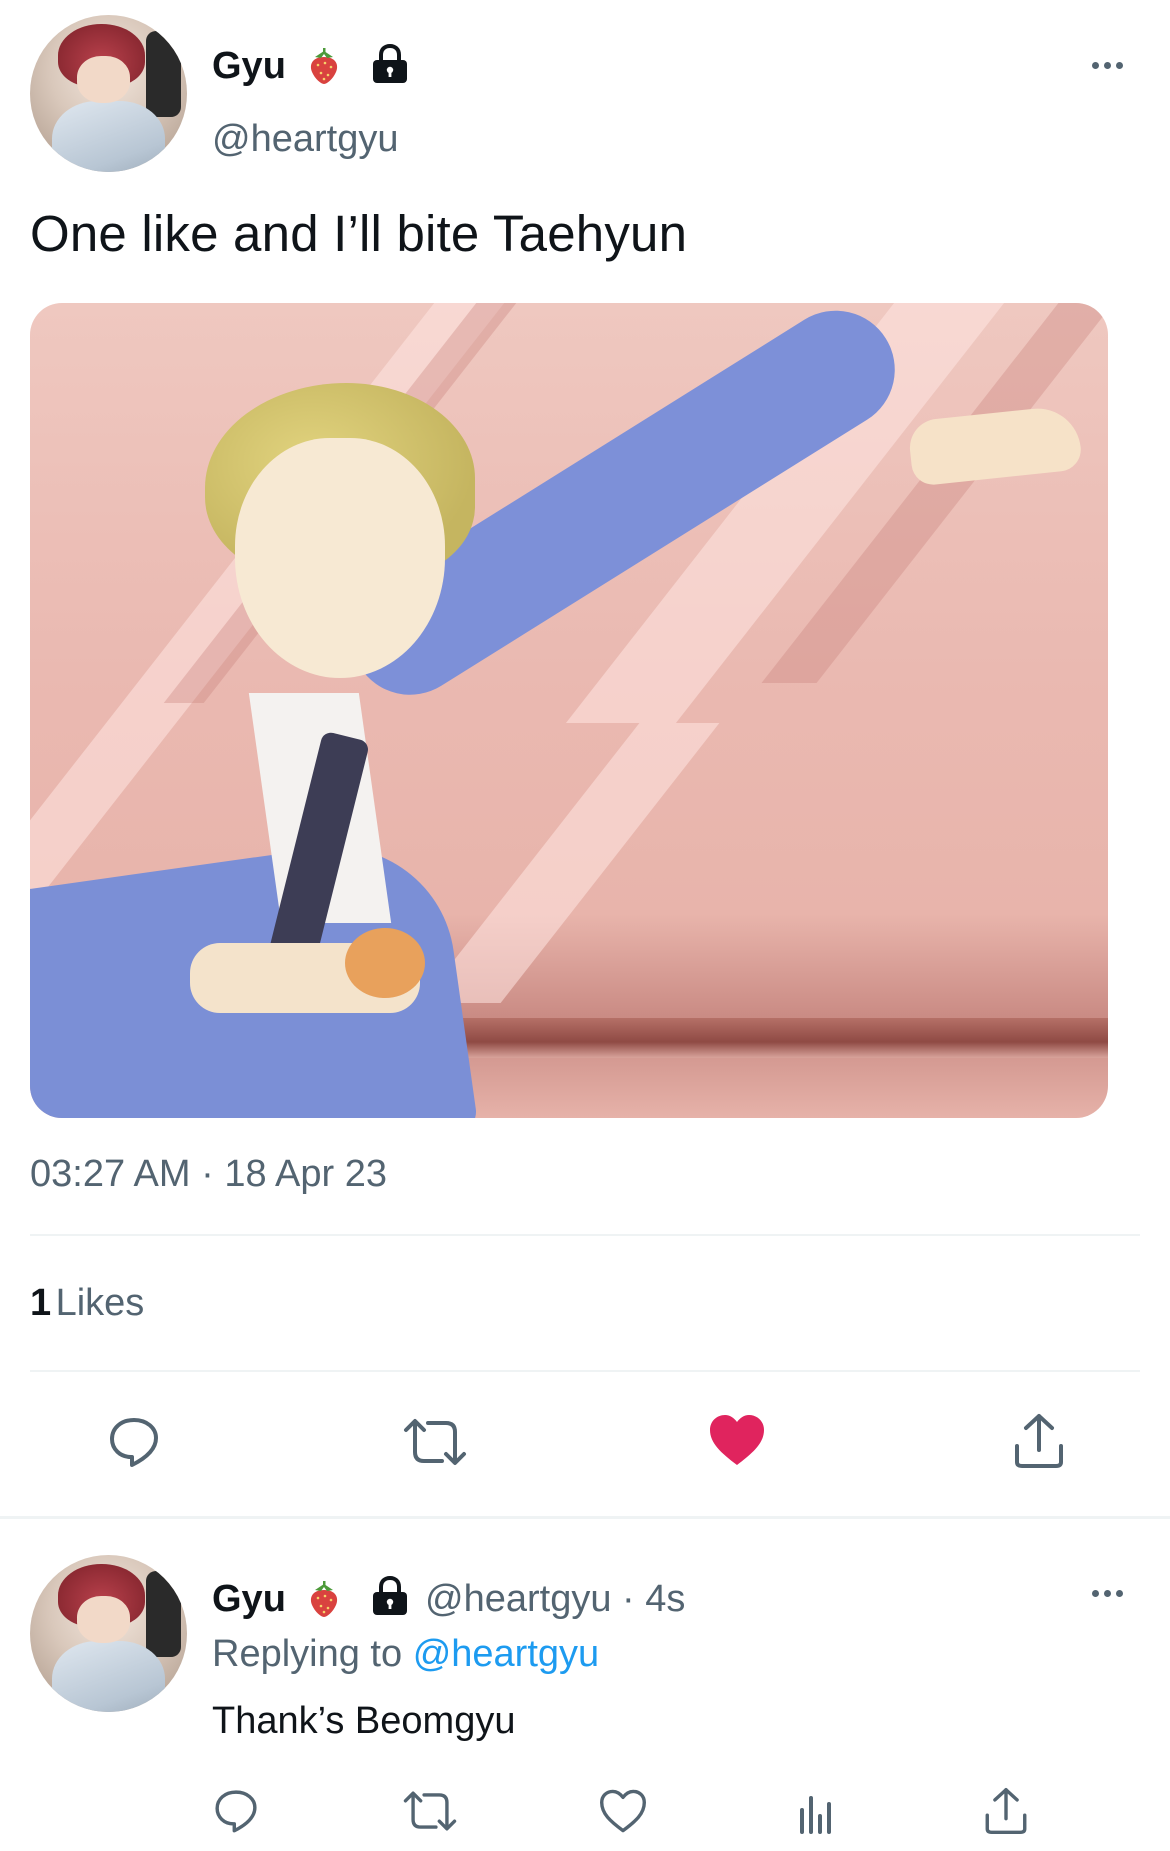 Image resolution: width=1170 pixels, height=1851 pixels. What do you see at coordinates (737, 1440) in the screenshot?
I see `like-icon-filled` at bounding box center [737, 1440].